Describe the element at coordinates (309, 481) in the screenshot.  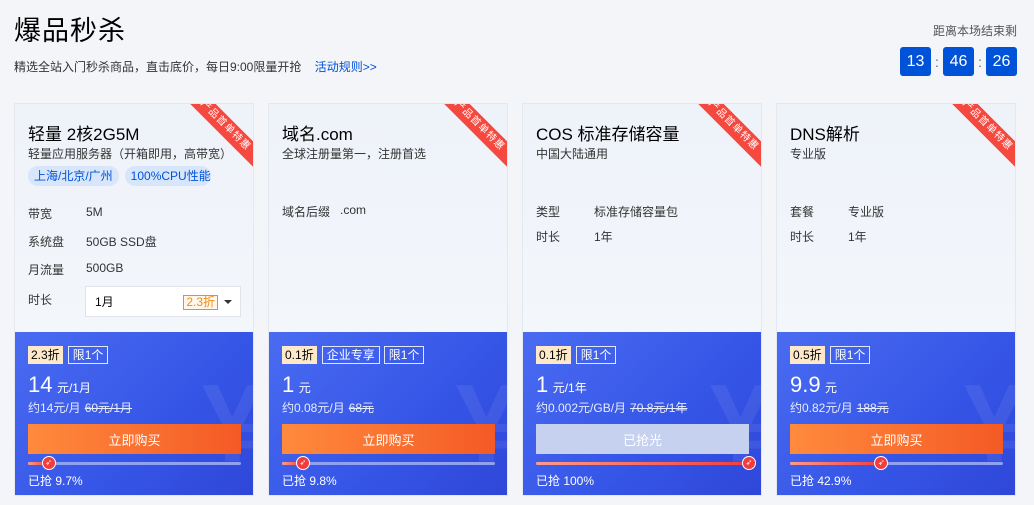
I see `sold-percentage: 已抢 9.8%` at that location.